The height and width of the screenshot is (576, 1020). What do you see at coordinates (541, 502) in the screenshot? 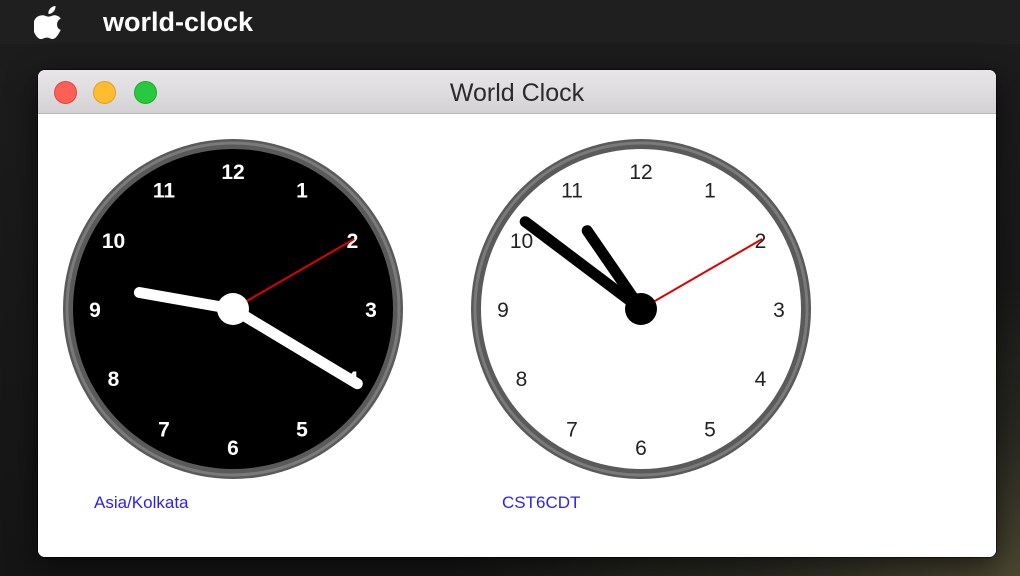
I see `timezone-label-2: CST6CDT` at bounding box center [541, 502].